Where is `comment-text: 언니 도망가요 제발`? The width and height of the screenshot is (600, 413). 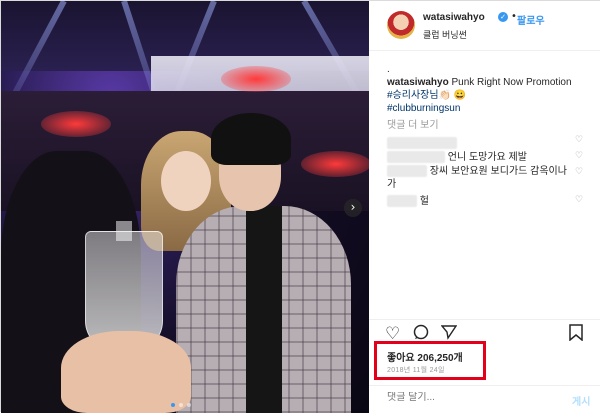 comment-text: 언니 도망가요 제발 is located at coordinates (487, 157).